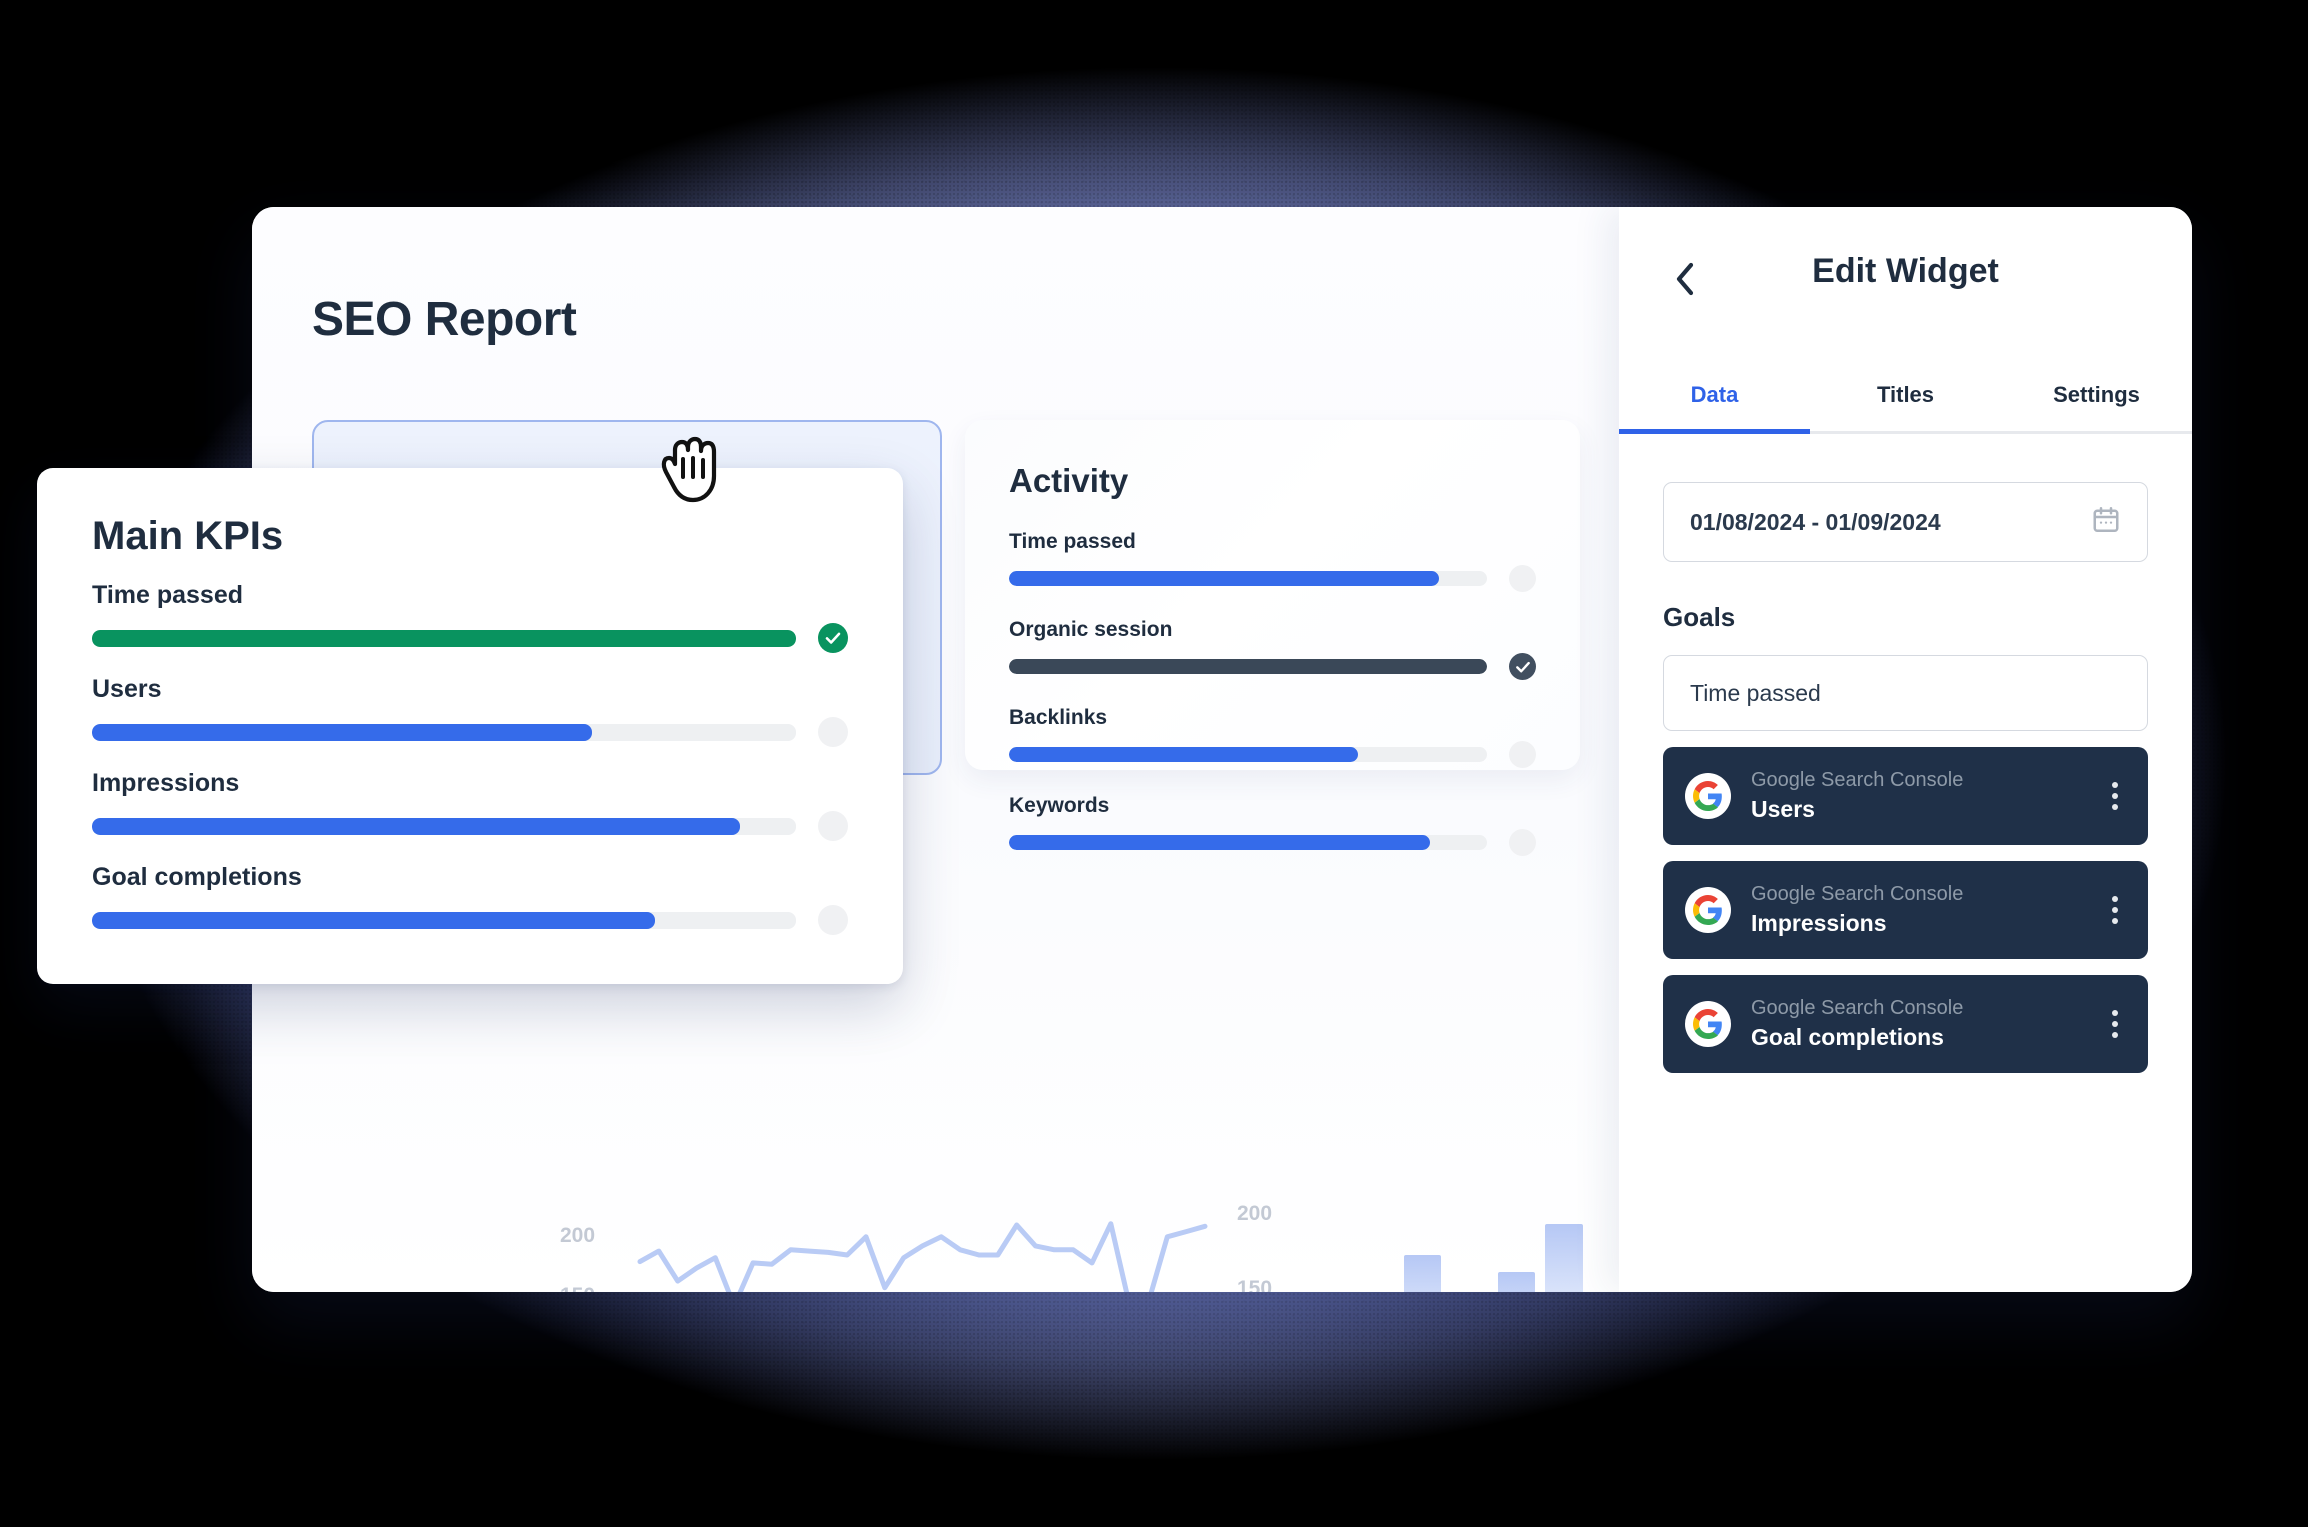 The height and width of the screenshot is (1527, 2308). I want to click on calendar-icon, so click(2106, 522).